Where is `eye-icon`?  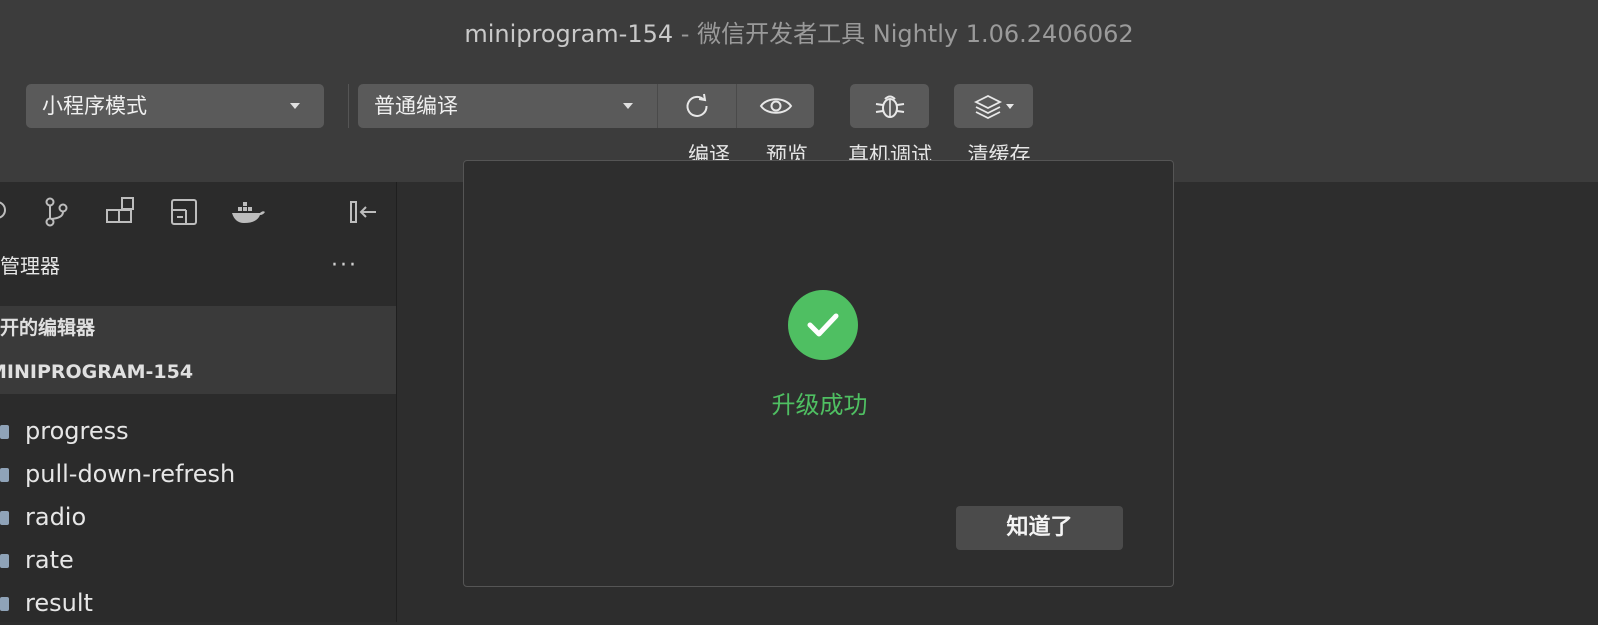 eye-icon is located at coordinates (775, 106).